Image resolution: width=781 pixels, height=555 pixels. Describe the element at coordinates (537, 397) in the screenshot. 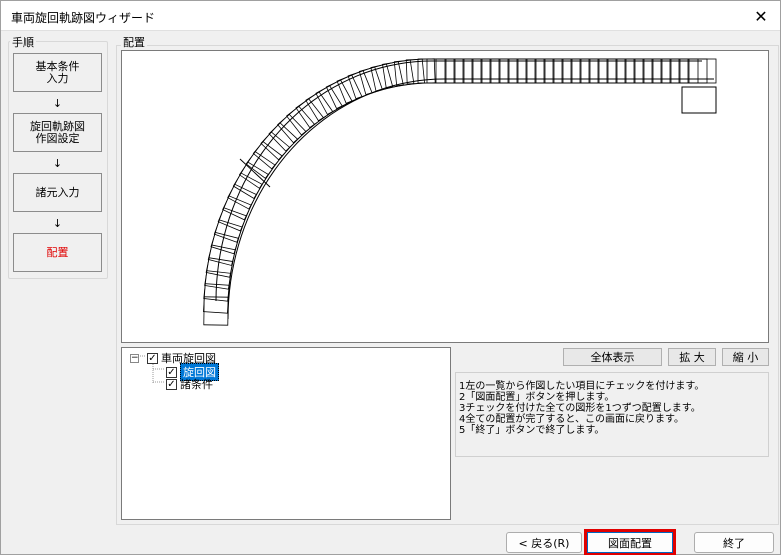

I see `instruction-line: 2「図面配置」ボタンを押します。` at that location.